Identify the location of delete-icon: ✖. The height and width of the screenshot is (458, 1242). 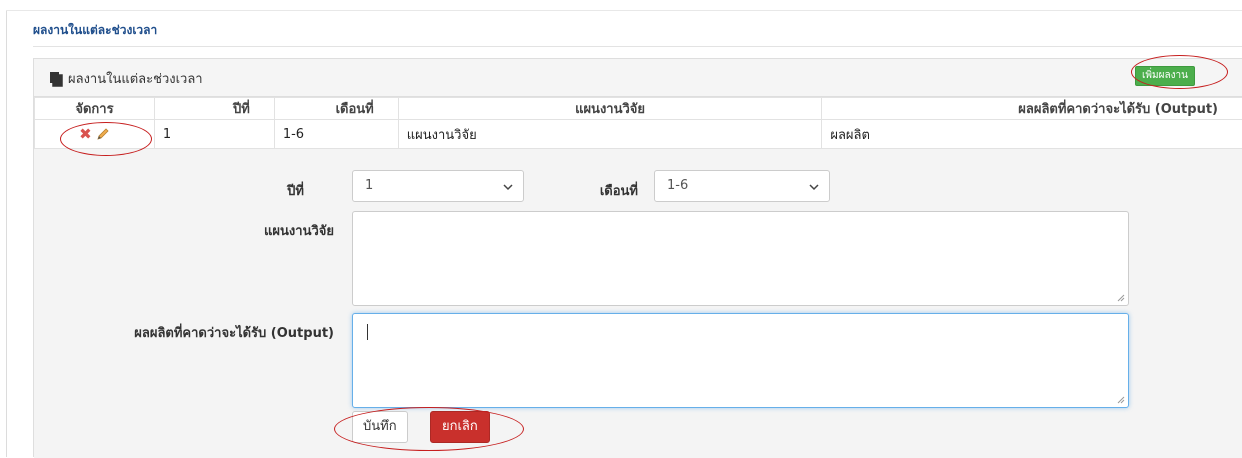
(85, 134).